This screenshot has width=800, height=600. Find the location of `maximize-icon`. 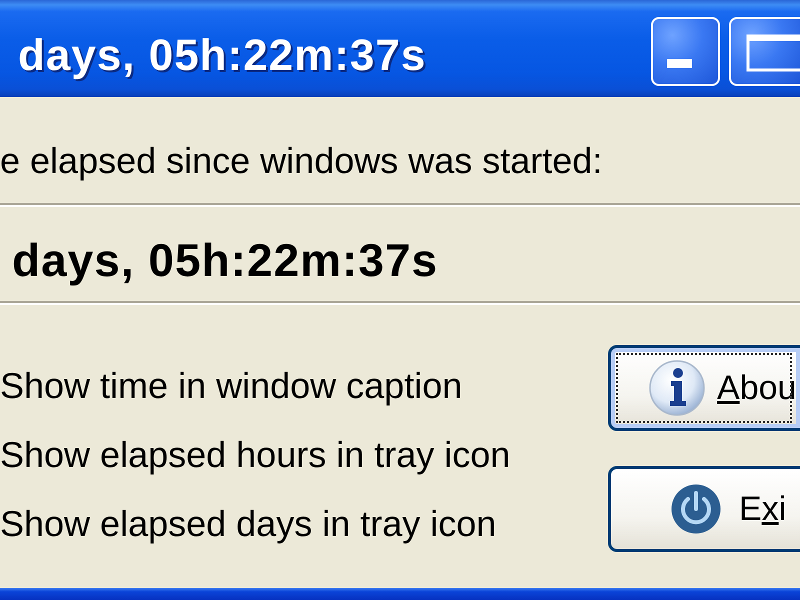

maximize-icon is located at coordinates (772, 53).